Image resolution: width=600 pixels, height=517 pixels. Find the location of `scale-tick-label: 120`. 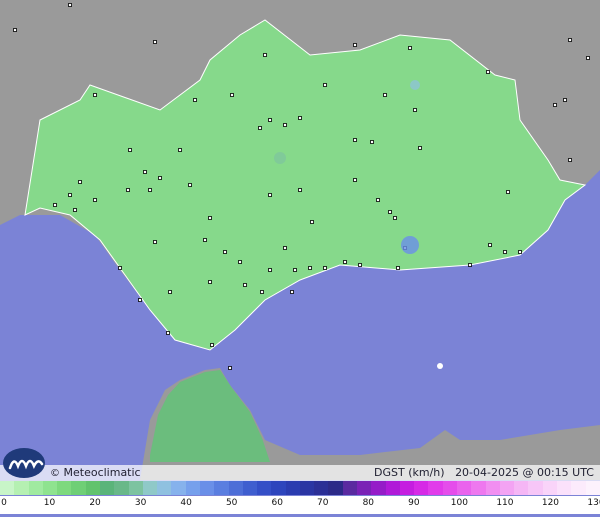

scale-tick-label: 120 is located at coordinates (550, 503).